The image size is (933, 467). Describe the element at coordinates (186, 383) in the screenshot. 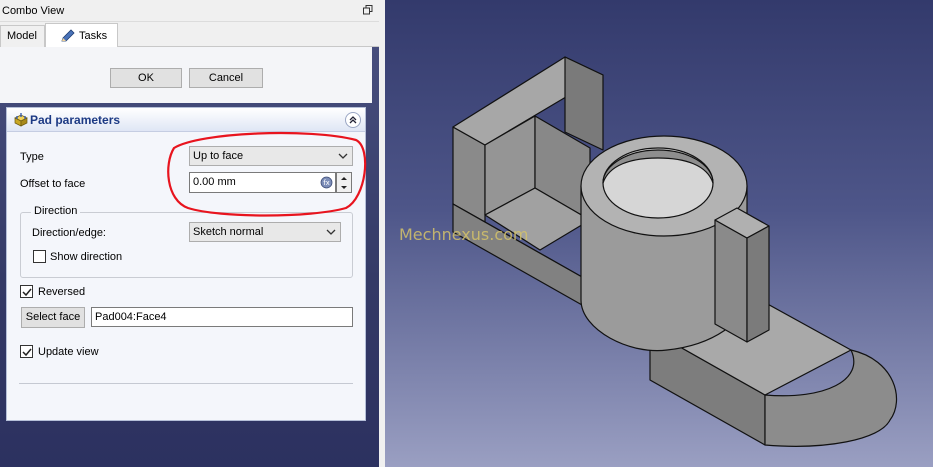

I see `separator` at that location.